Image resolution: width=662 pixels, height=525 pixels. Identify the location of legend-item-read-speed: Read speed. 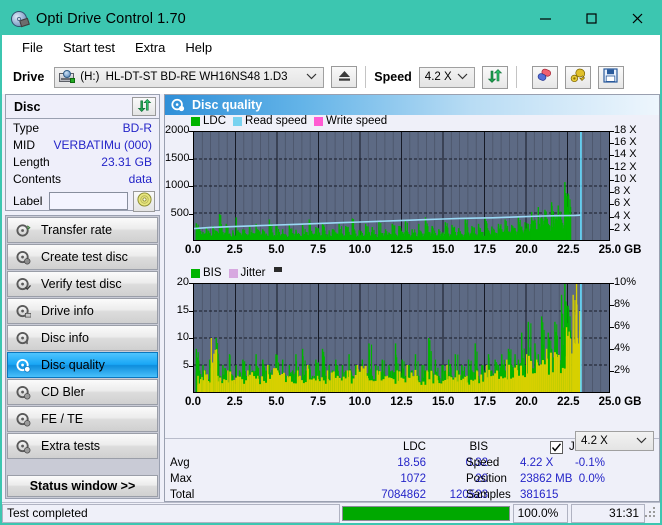
(270, 121).